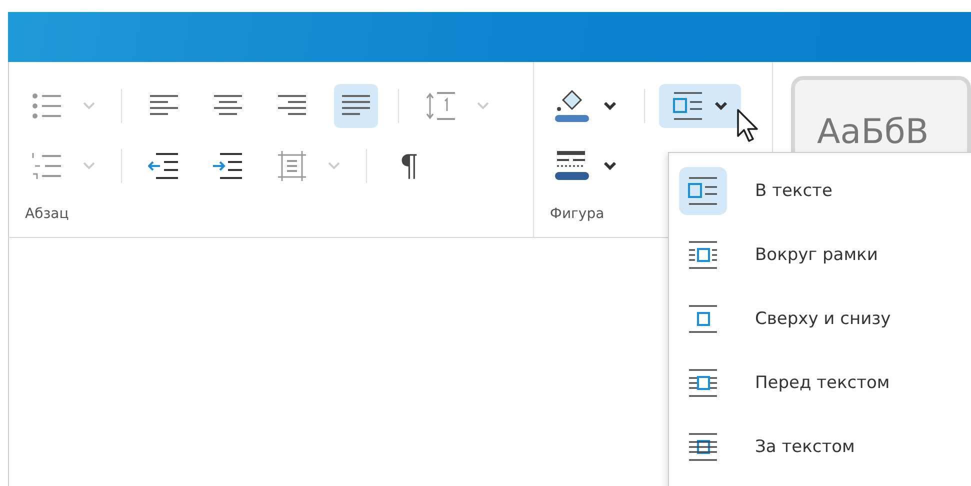 This screenshot has height=486, width=971. Describe the element at coordinates (571, 106) in the screenshot. I see `paint-bucket-icon` at that location.